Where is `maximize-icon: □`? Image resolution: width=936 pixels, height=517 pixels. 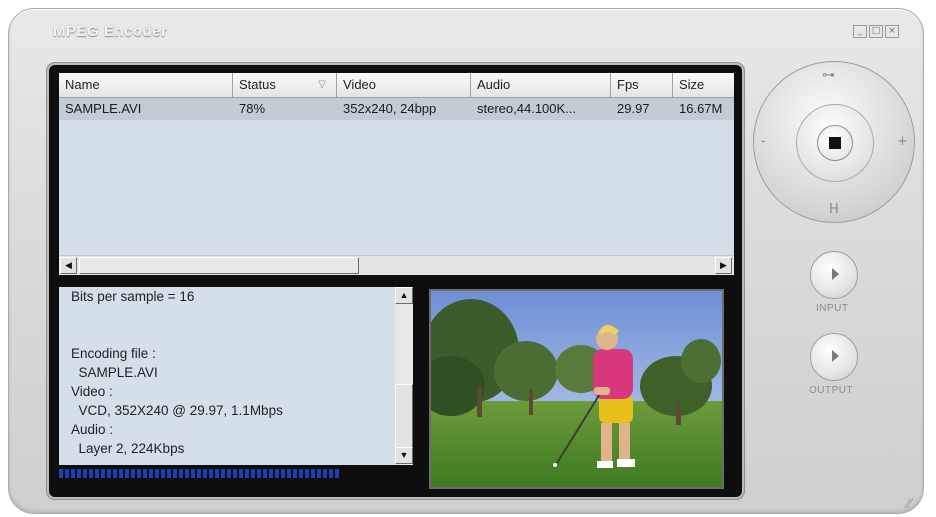
maximize-icon: □ is located at coordinates (876, 31).